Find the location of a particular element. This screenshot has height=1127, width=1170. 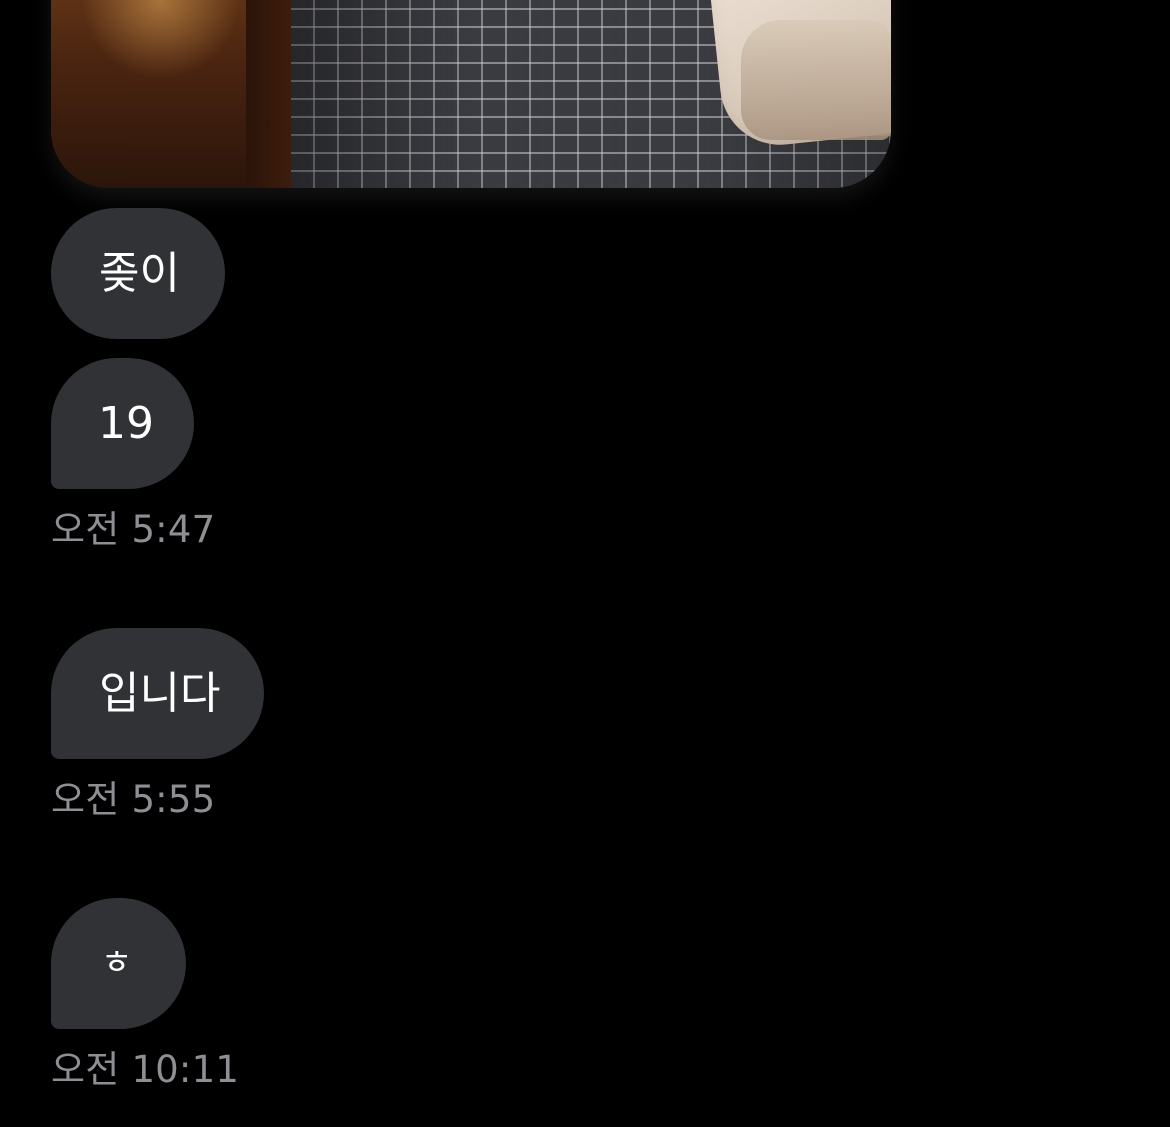

message-timestamp: 오전 5:47 is located at coordinates (133, 529).